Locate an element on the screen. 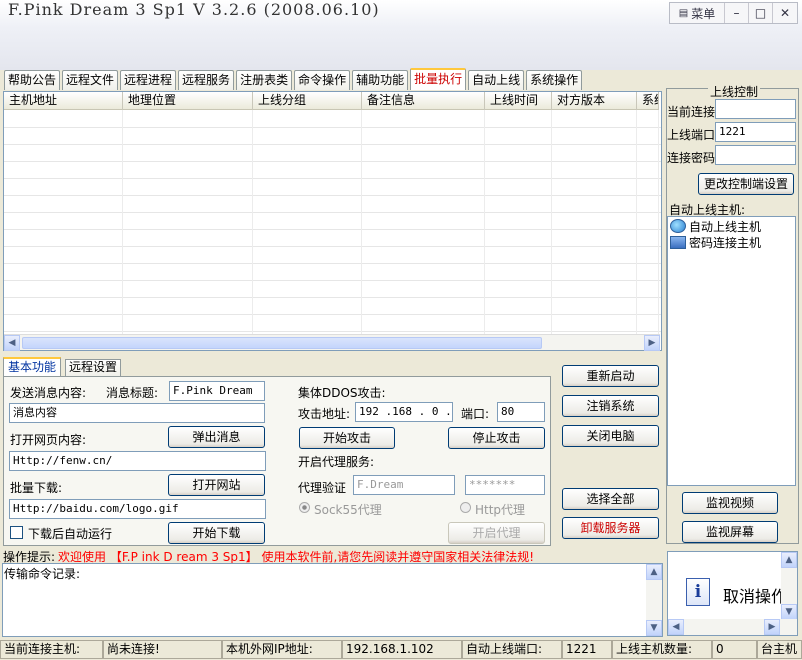 This screenshot has height=660, width=802. cancel-op-panel: i 取消操作 ▲ ▼ ◀ ▶ is located at coordinates (732, 593).